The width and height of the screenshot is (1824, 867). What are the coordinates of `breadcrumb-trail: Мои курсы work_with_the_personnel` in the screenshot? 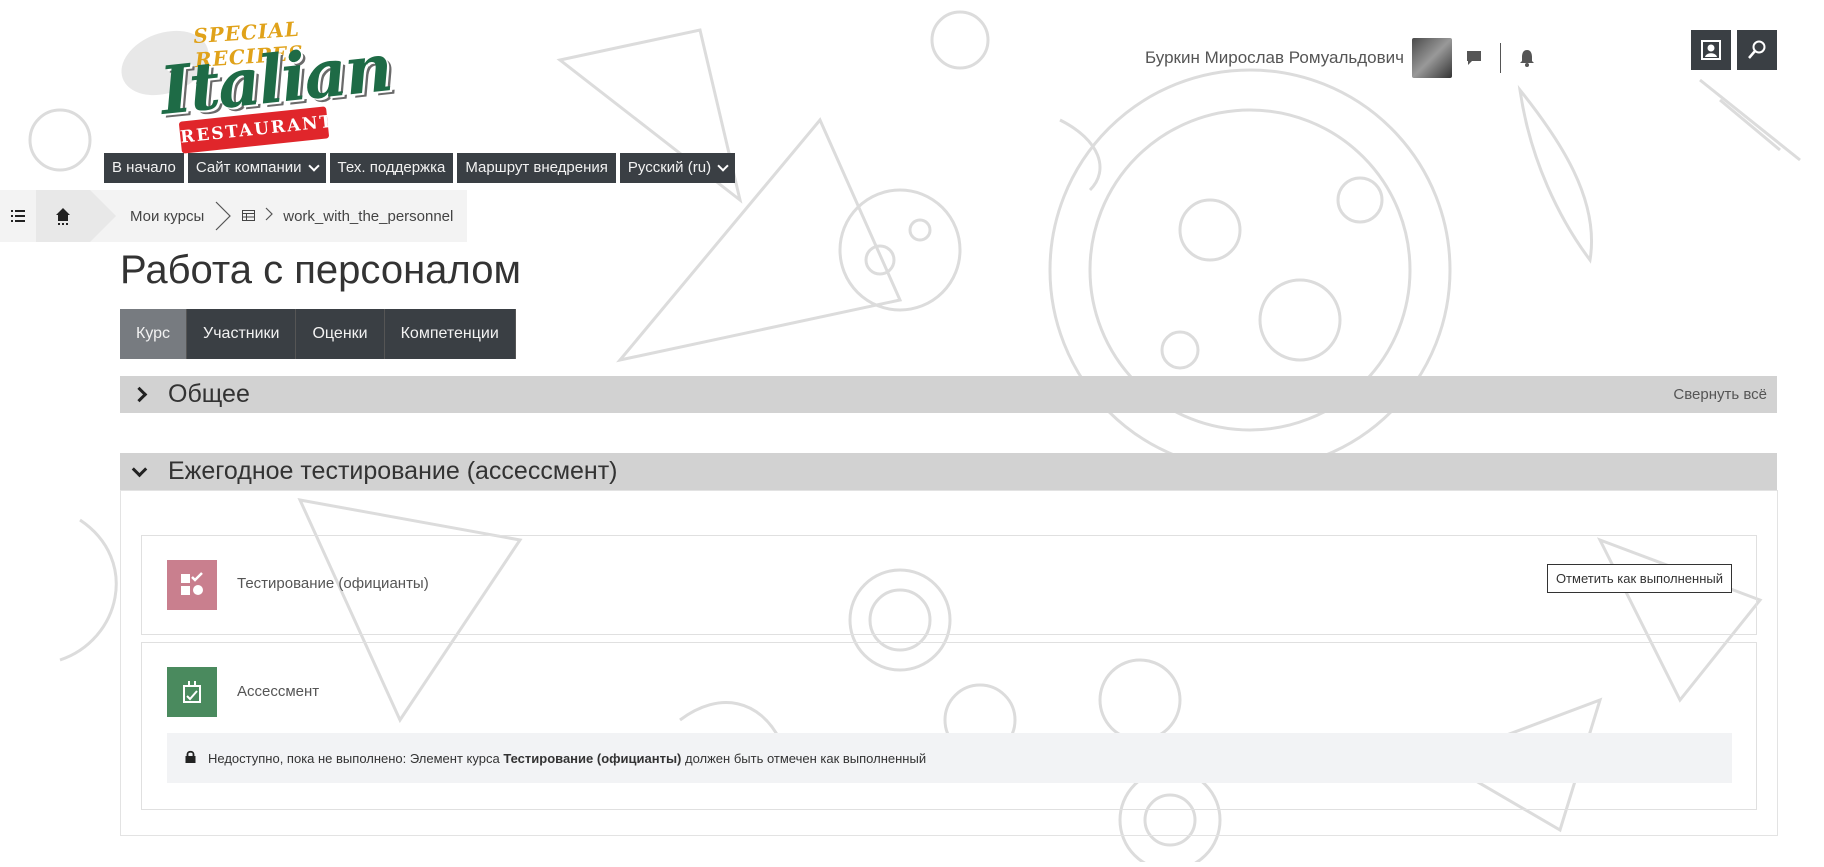 It's located at (279, 216).